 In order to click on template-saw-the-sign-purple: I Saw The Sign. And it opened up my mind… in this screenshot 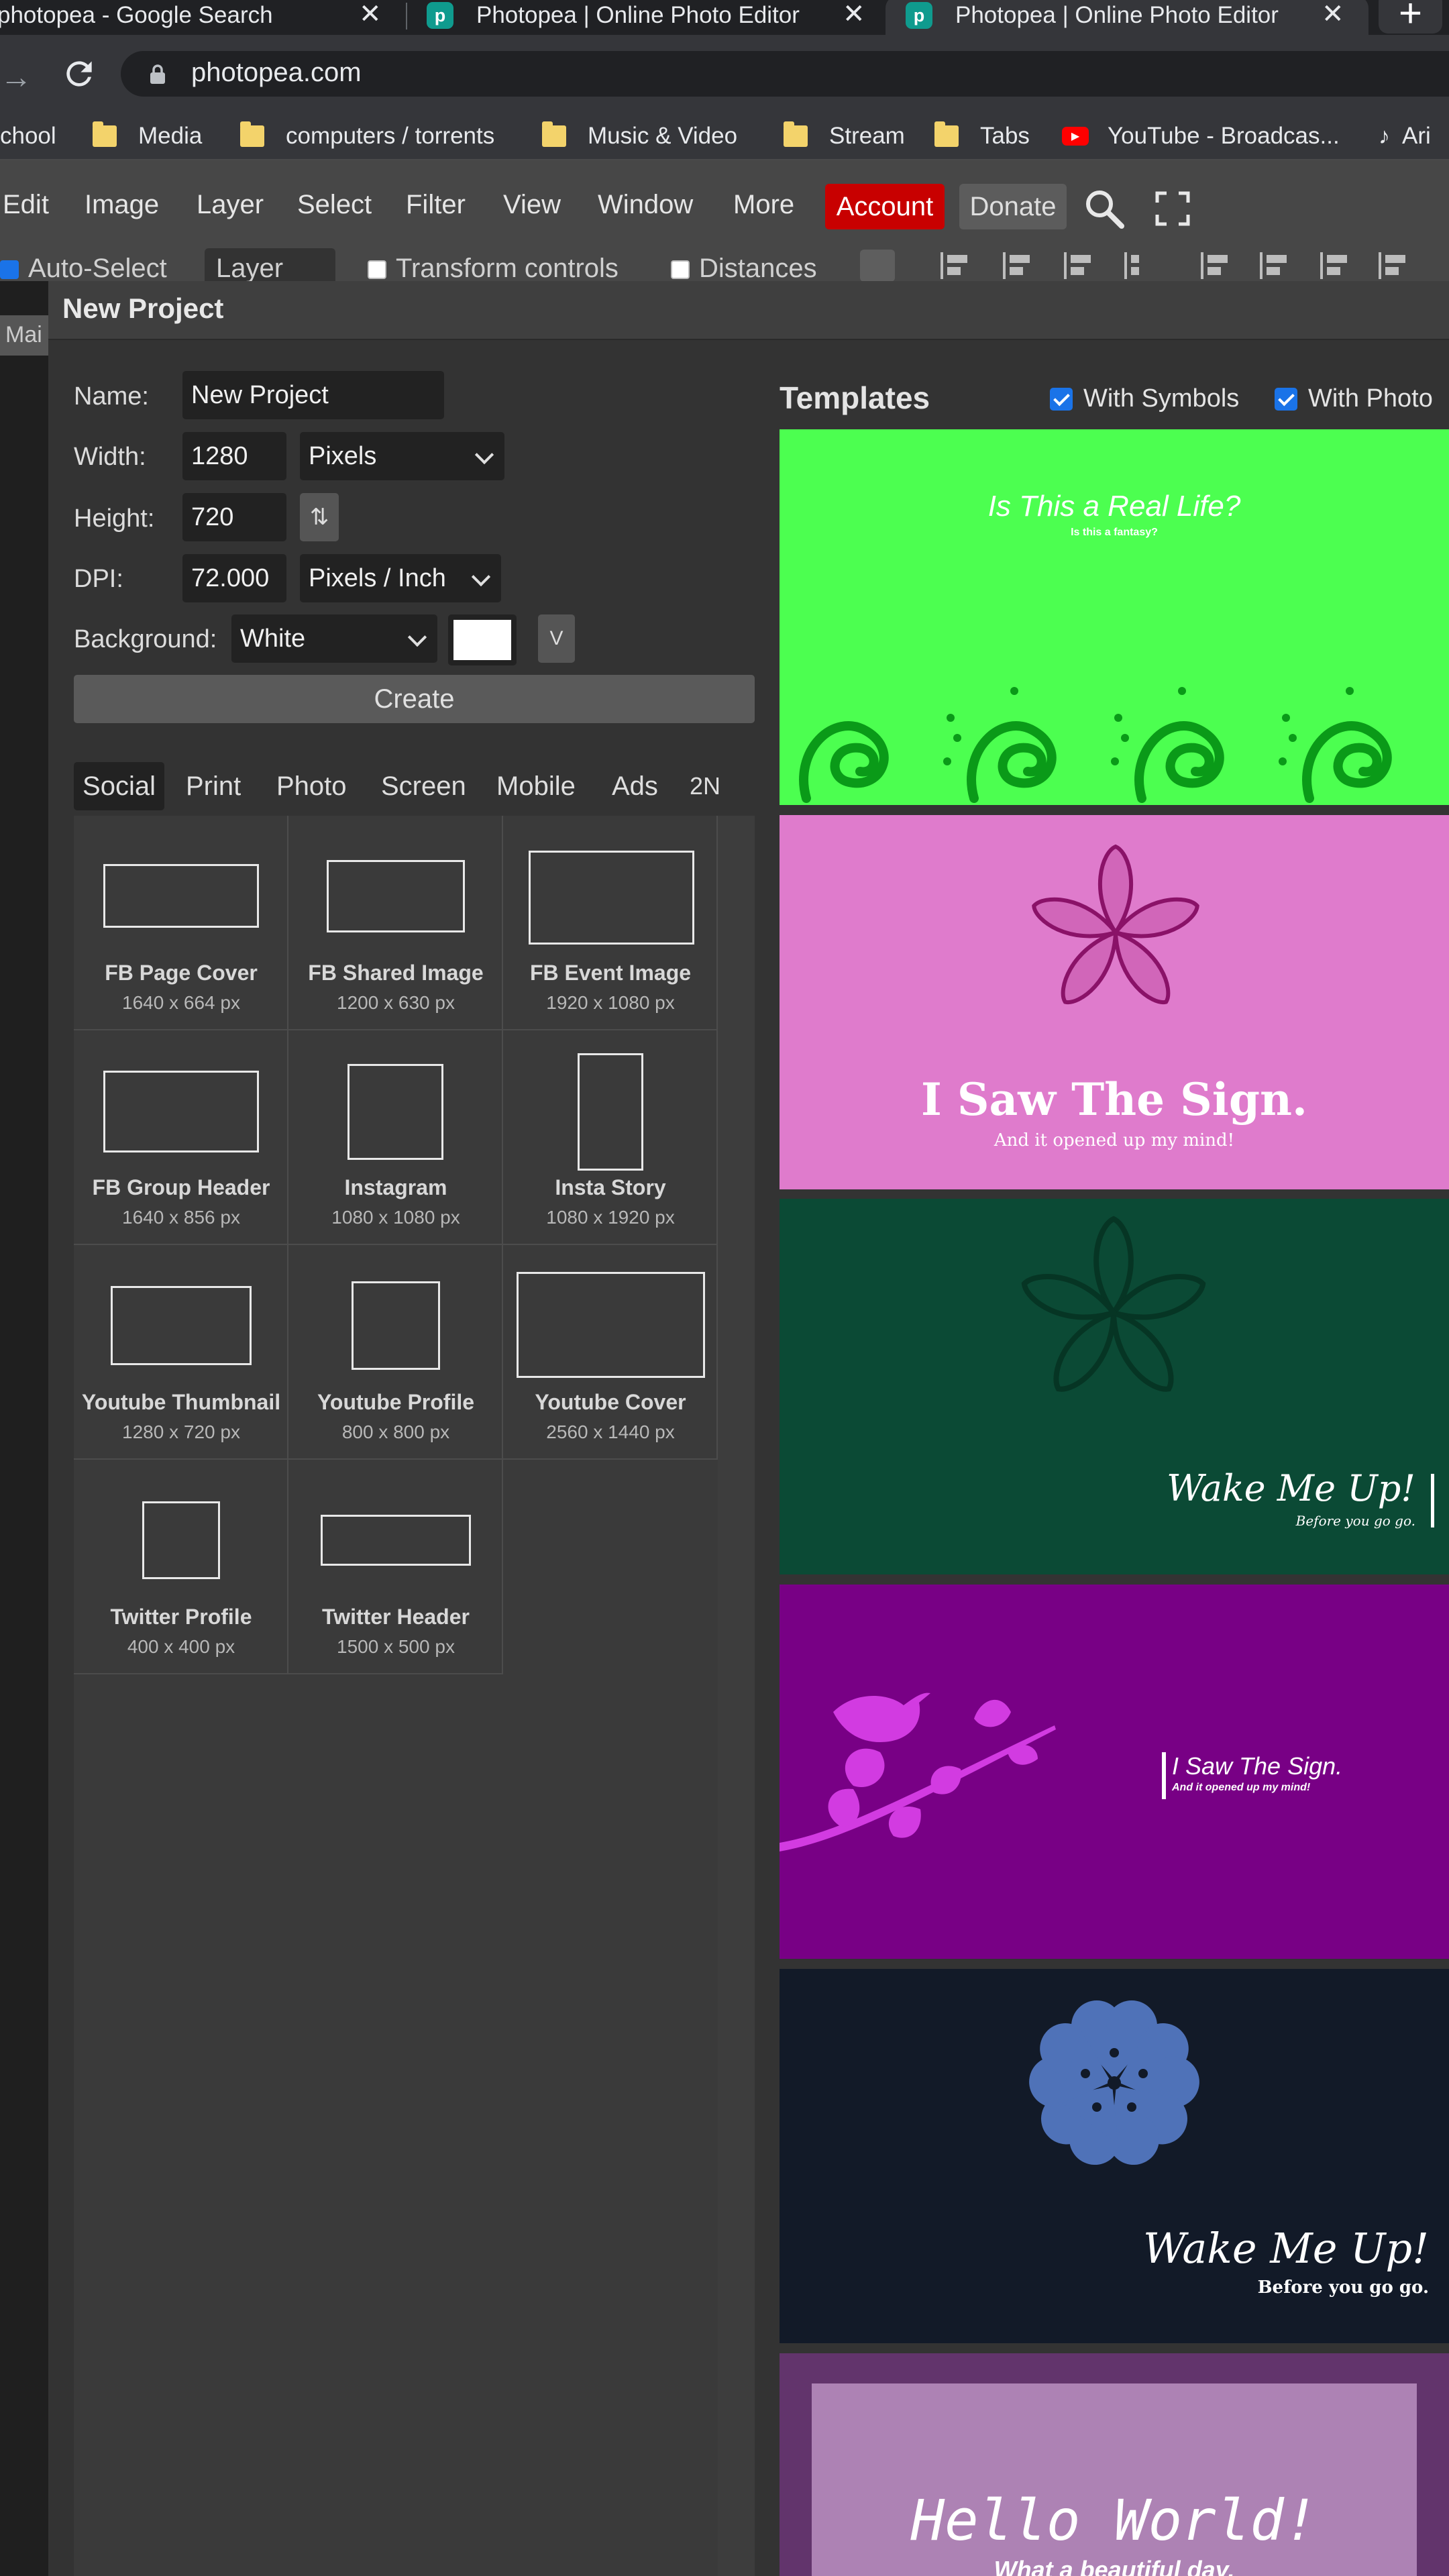, I will do `click(1114, 1772)`.